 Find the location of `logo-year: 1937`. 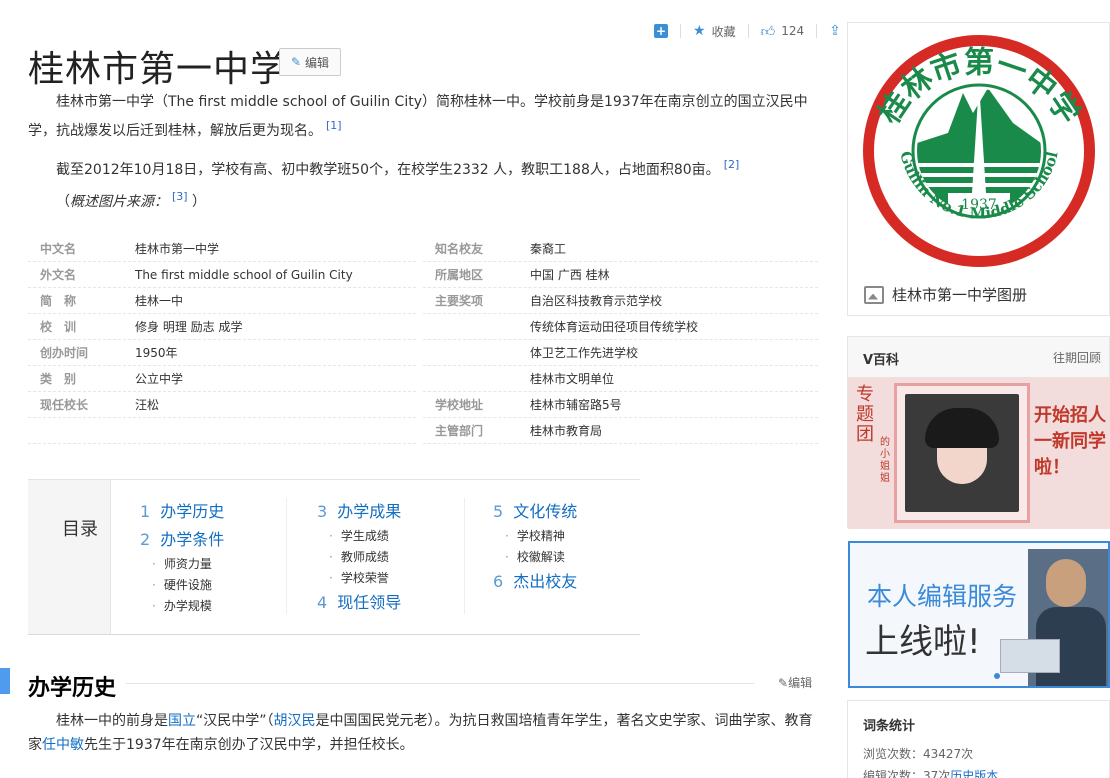

logo-year: 1937 is located at coordinates (979, 205).